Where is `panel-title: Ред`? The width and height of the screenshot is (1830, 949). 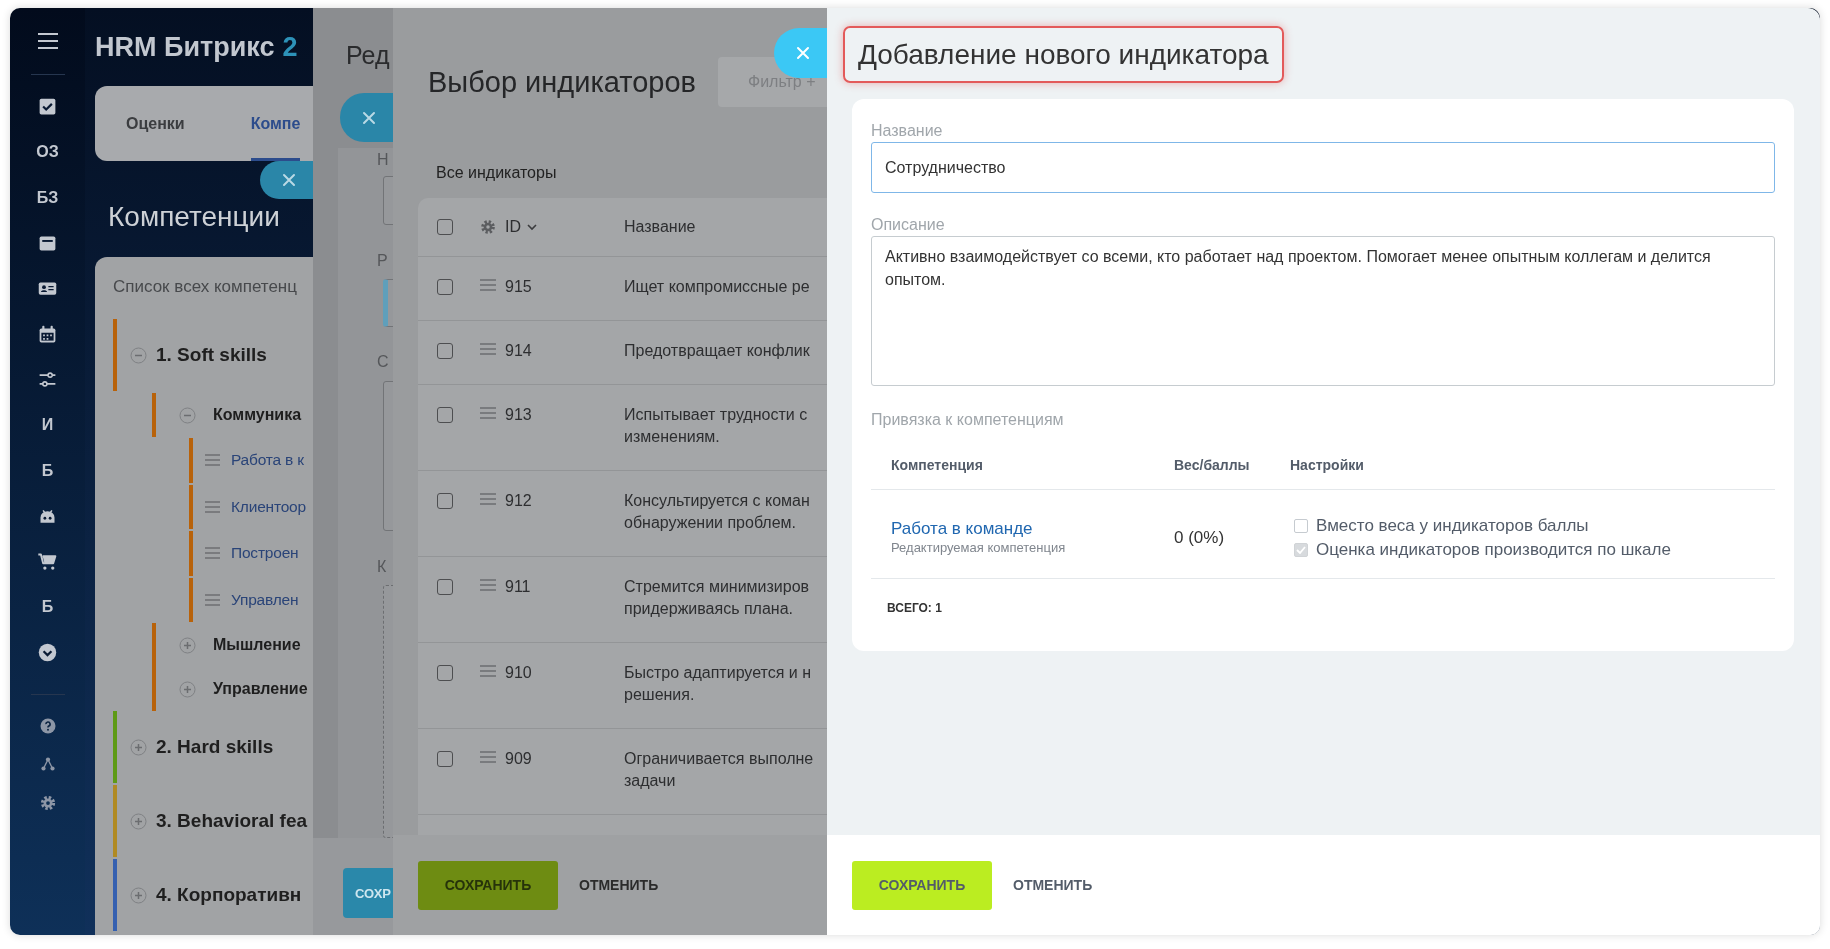
panel-title: Ред is located at coordinates (368, 55).